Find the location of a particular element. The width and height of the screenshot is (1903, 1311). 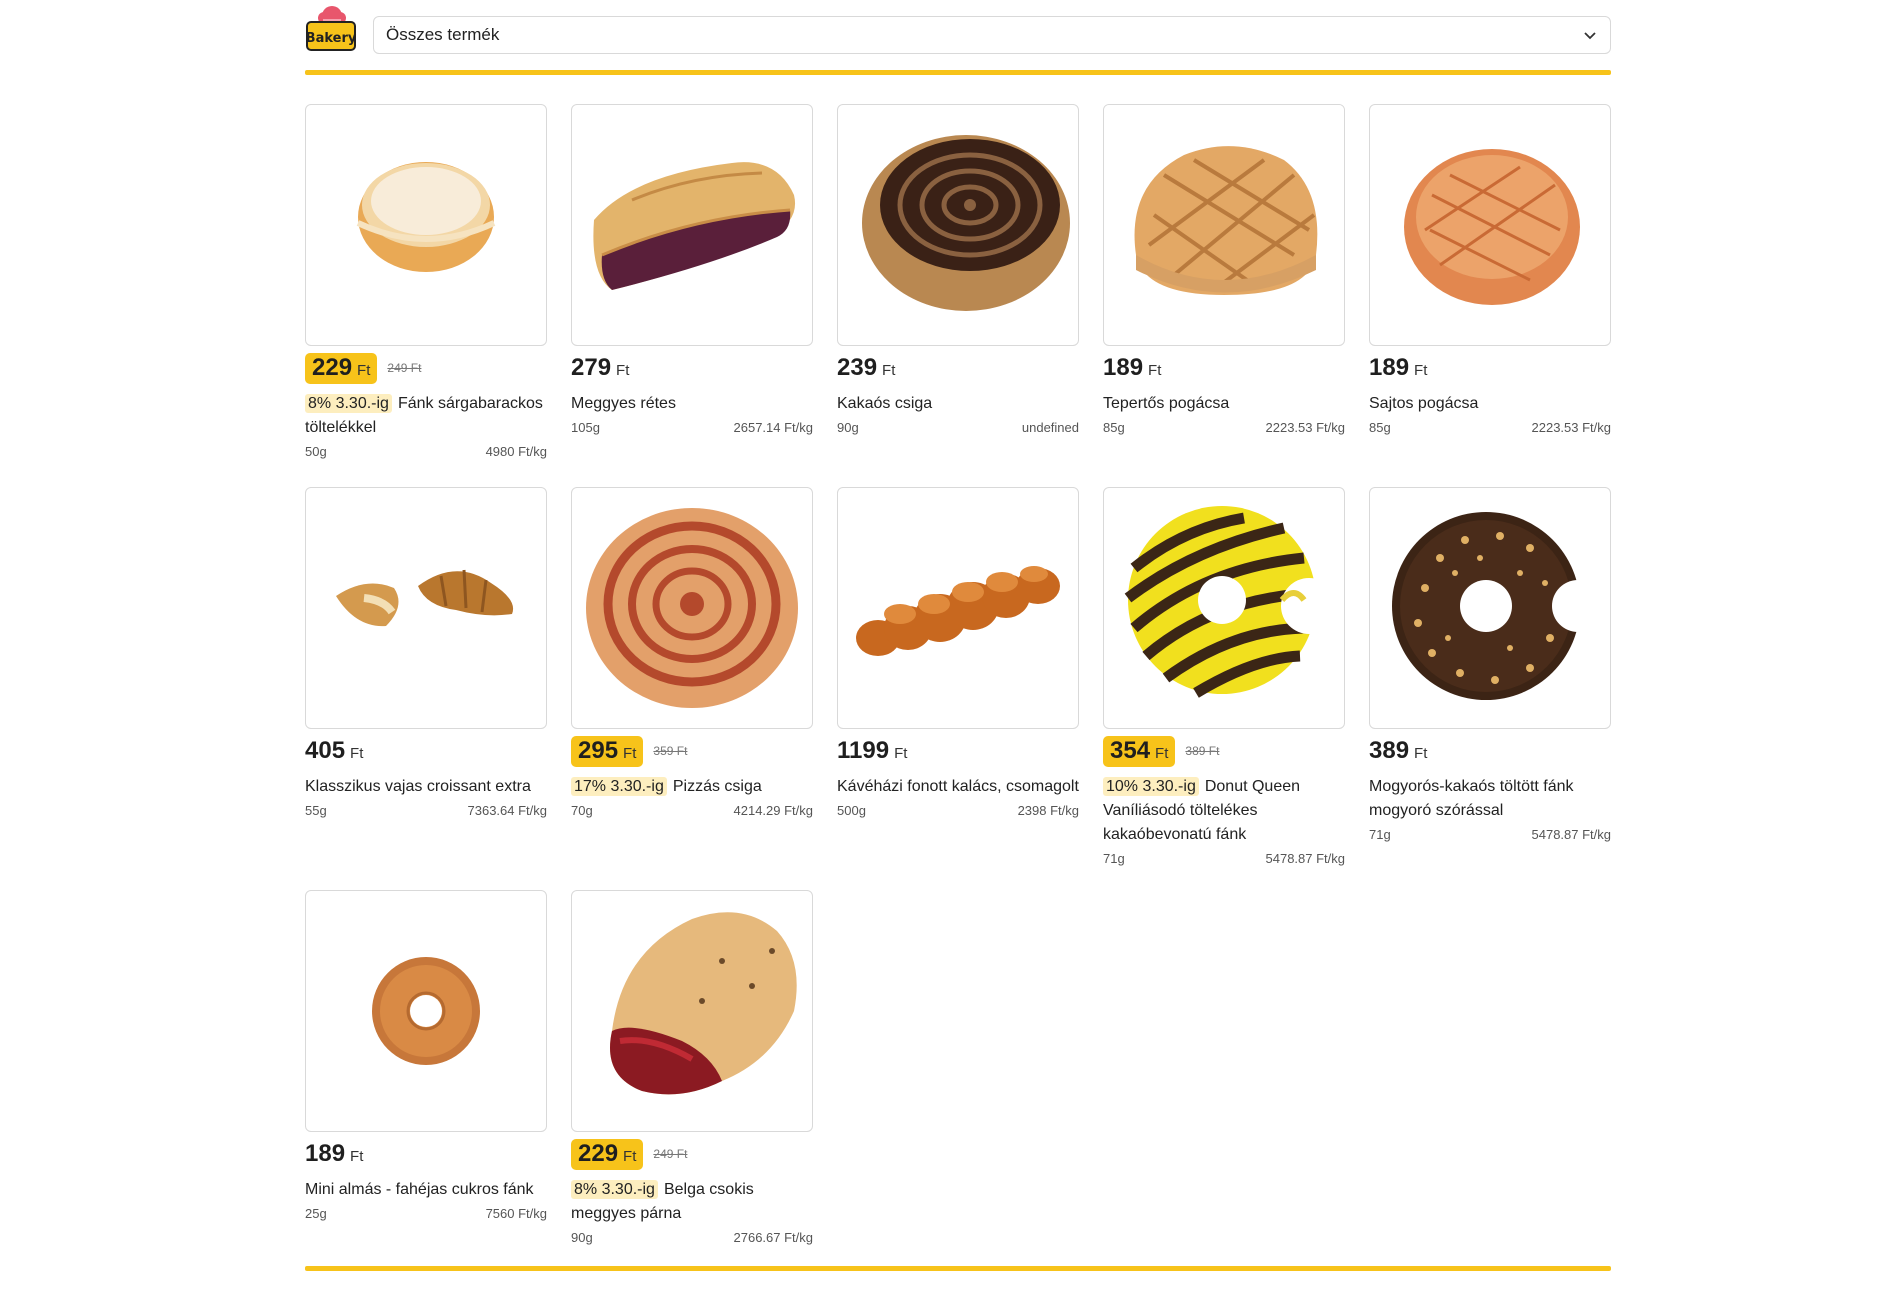

product-name: Tepertős pogácsa is located at coordinates (1166, 403).